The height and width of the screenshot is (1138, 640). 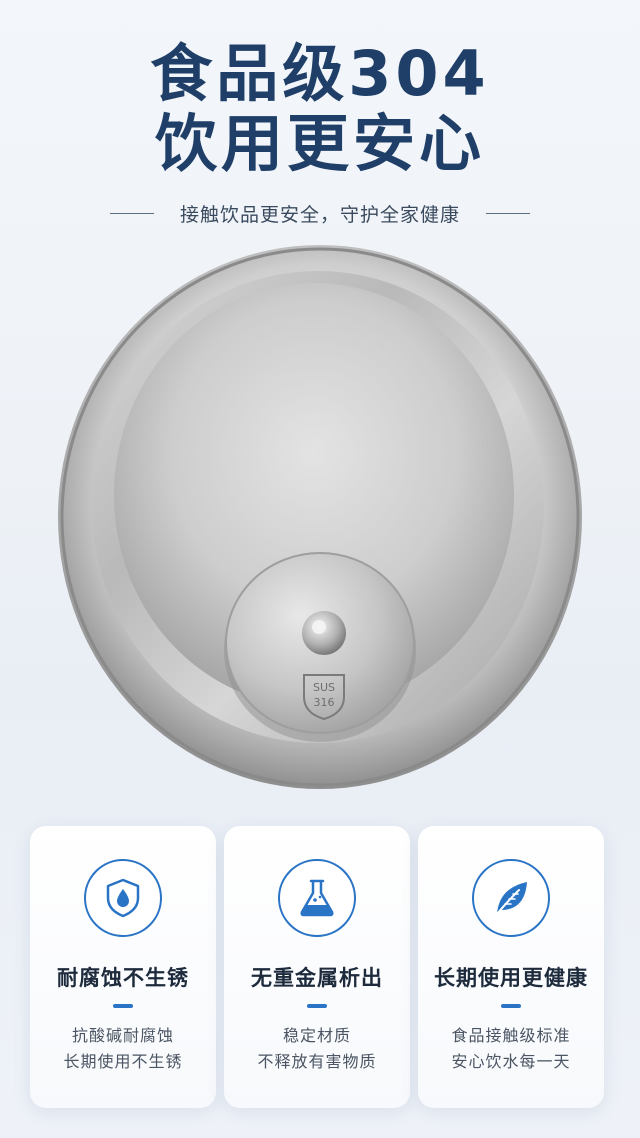 What do you see at coordinates (317, 898) in the screenshot?
I see `flask-icon` at bounding box center [317, 898].